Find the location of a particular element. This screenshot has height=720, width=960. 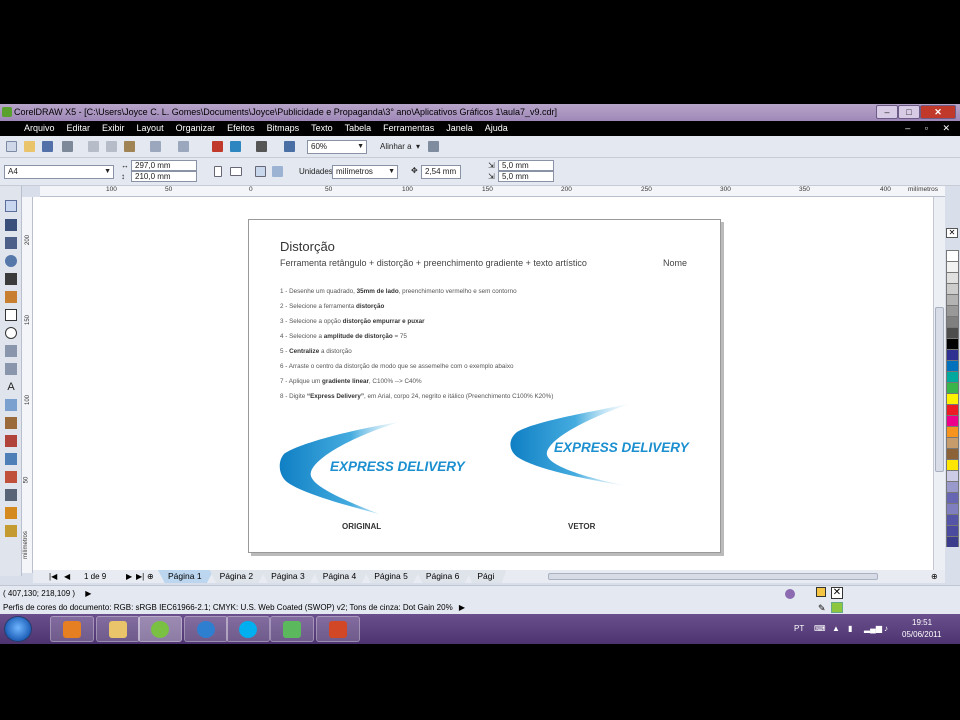

signal-icon: ▂▄▆ is located at coordinates (873, 628).